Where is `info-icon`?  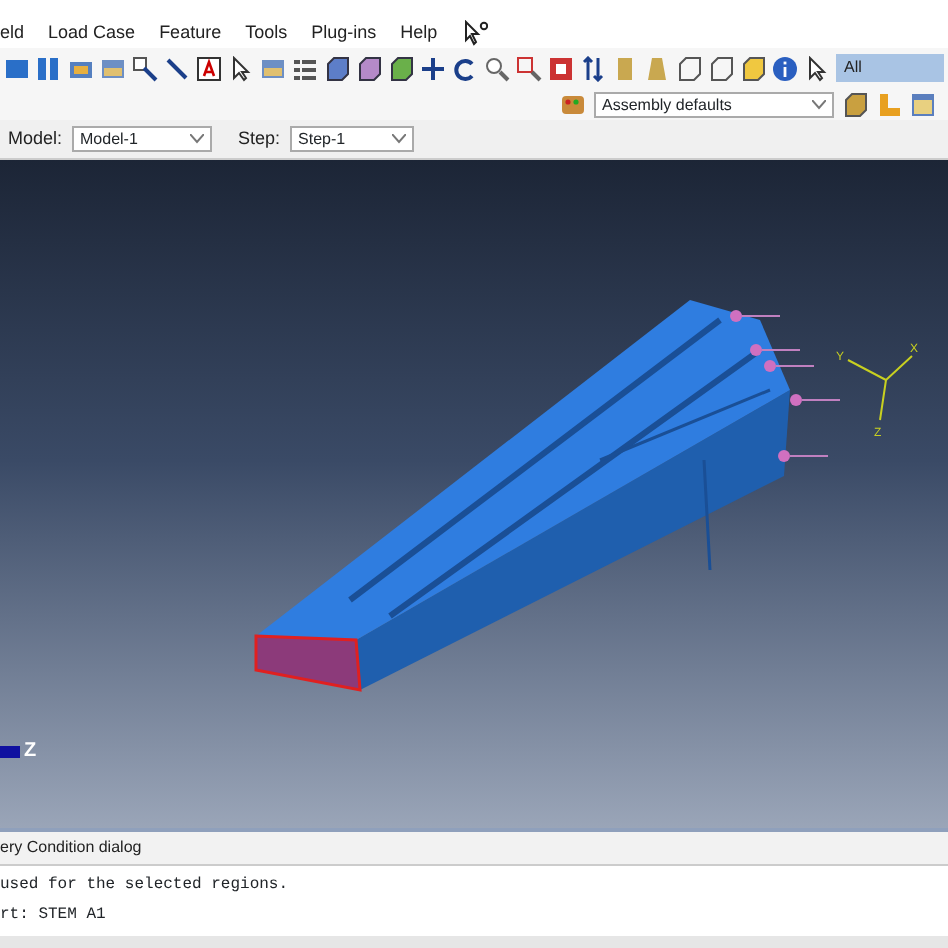 info-icon is located at coordinates (785, 68).